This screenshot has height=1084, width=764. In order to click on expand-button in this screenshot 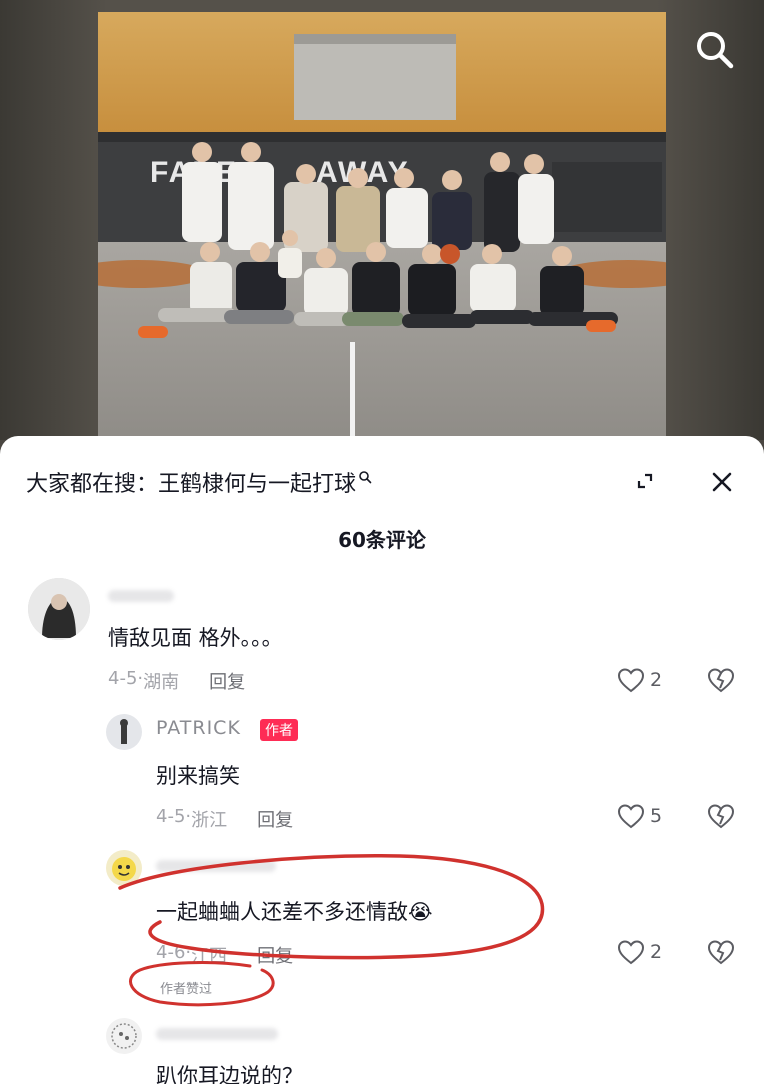, I will do `click(645, 481)`.